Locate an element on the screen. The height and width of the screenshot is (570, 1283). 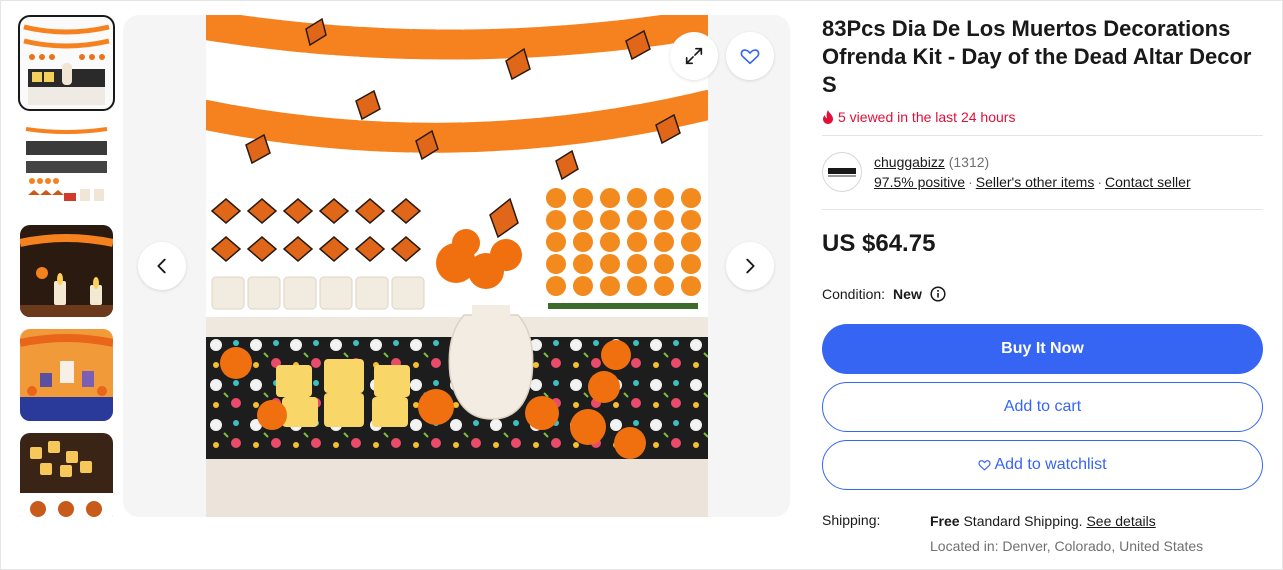
condition-label: Condition: is located at coordinates (854, 294).